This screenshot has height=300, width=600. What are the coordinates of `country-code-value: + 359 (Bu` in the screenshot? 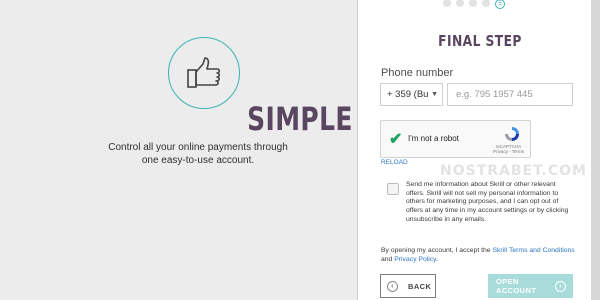 It's located at (408, 94).